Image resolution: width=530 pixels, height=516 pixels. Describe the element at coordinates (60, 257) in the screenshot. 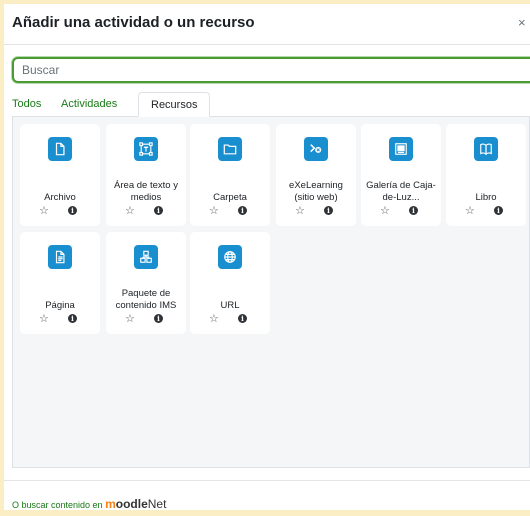

I see `page-icon` at that location.